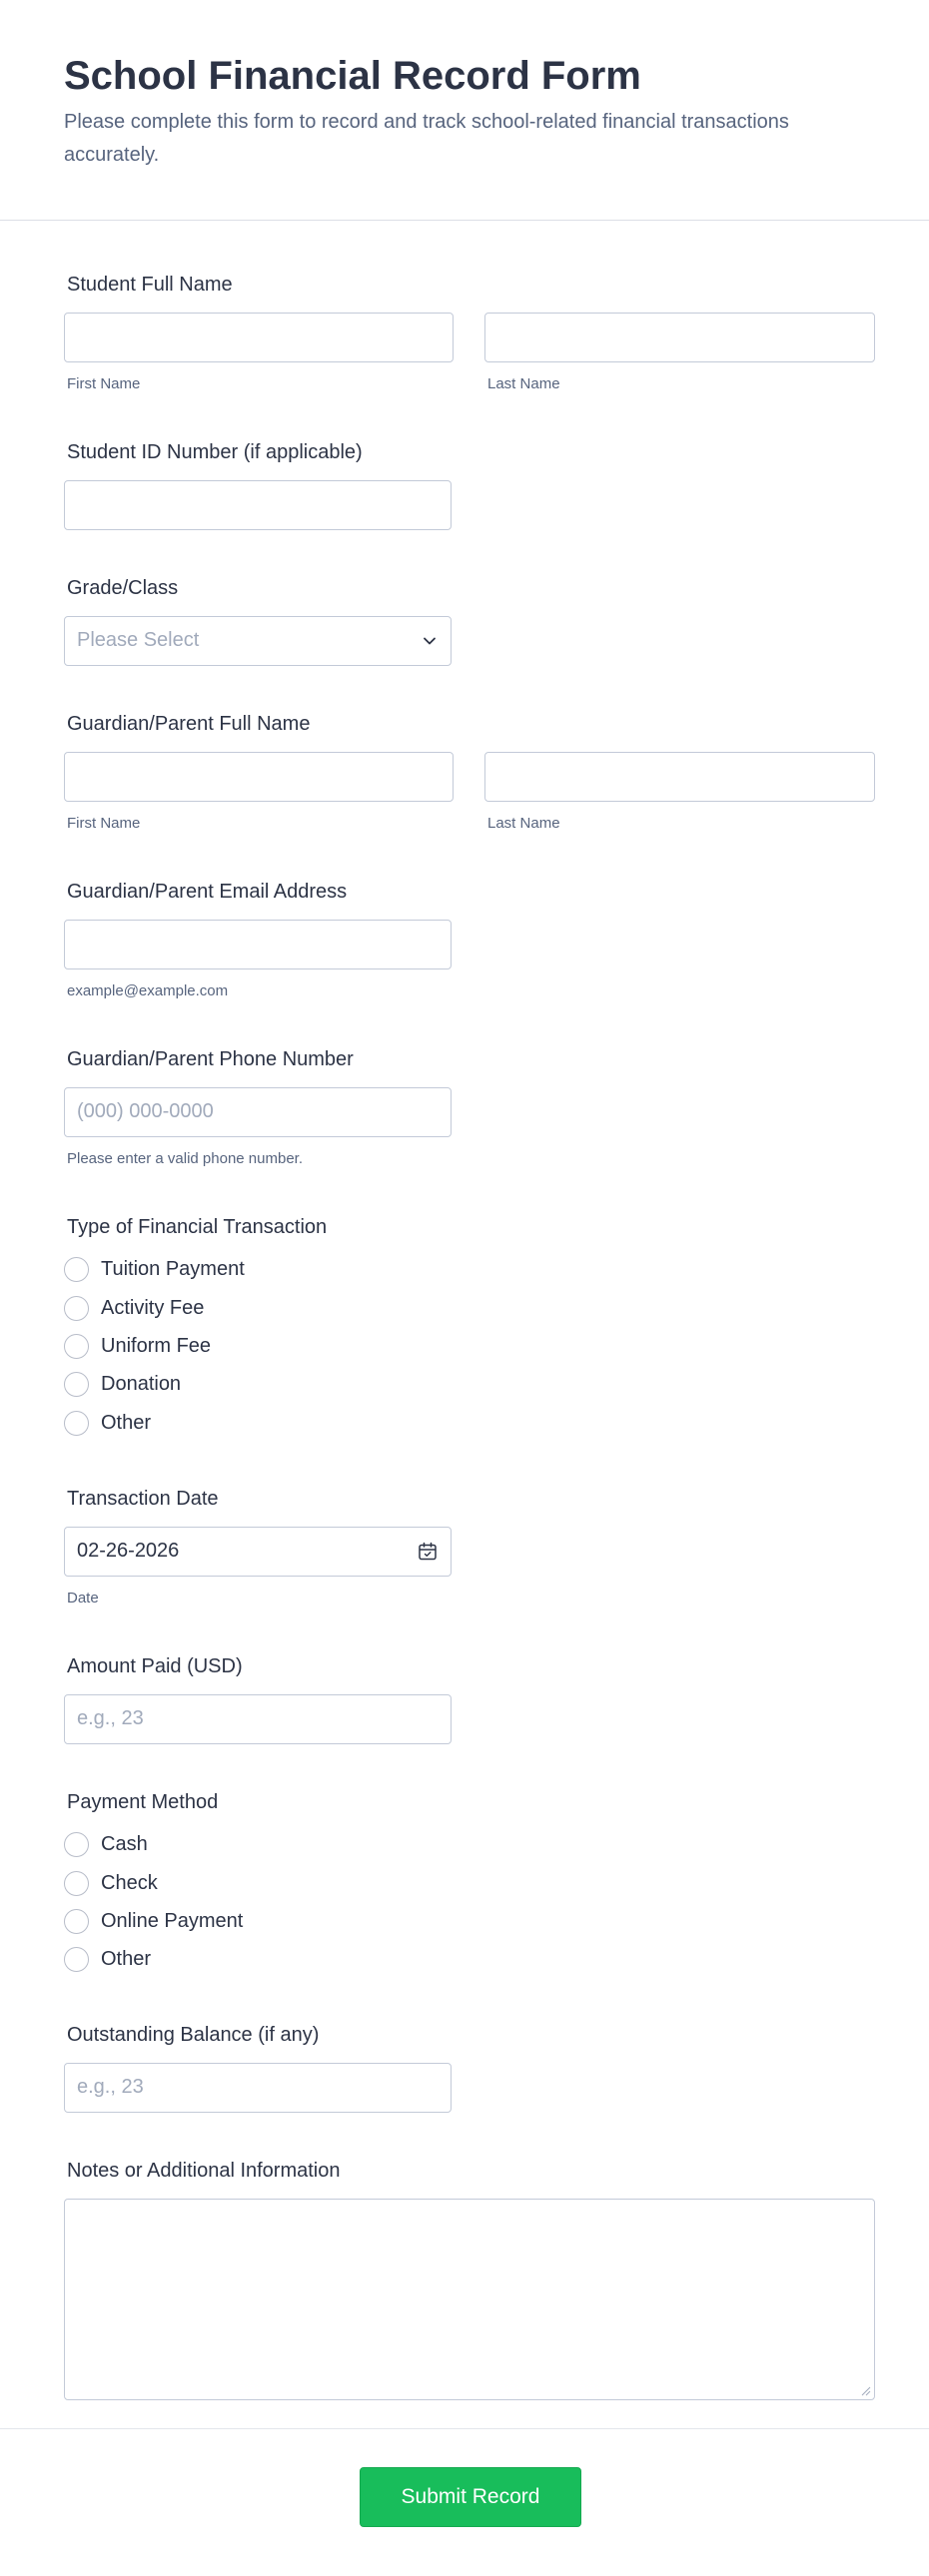  I want to click on student-first-name-input, so click(259, 337).